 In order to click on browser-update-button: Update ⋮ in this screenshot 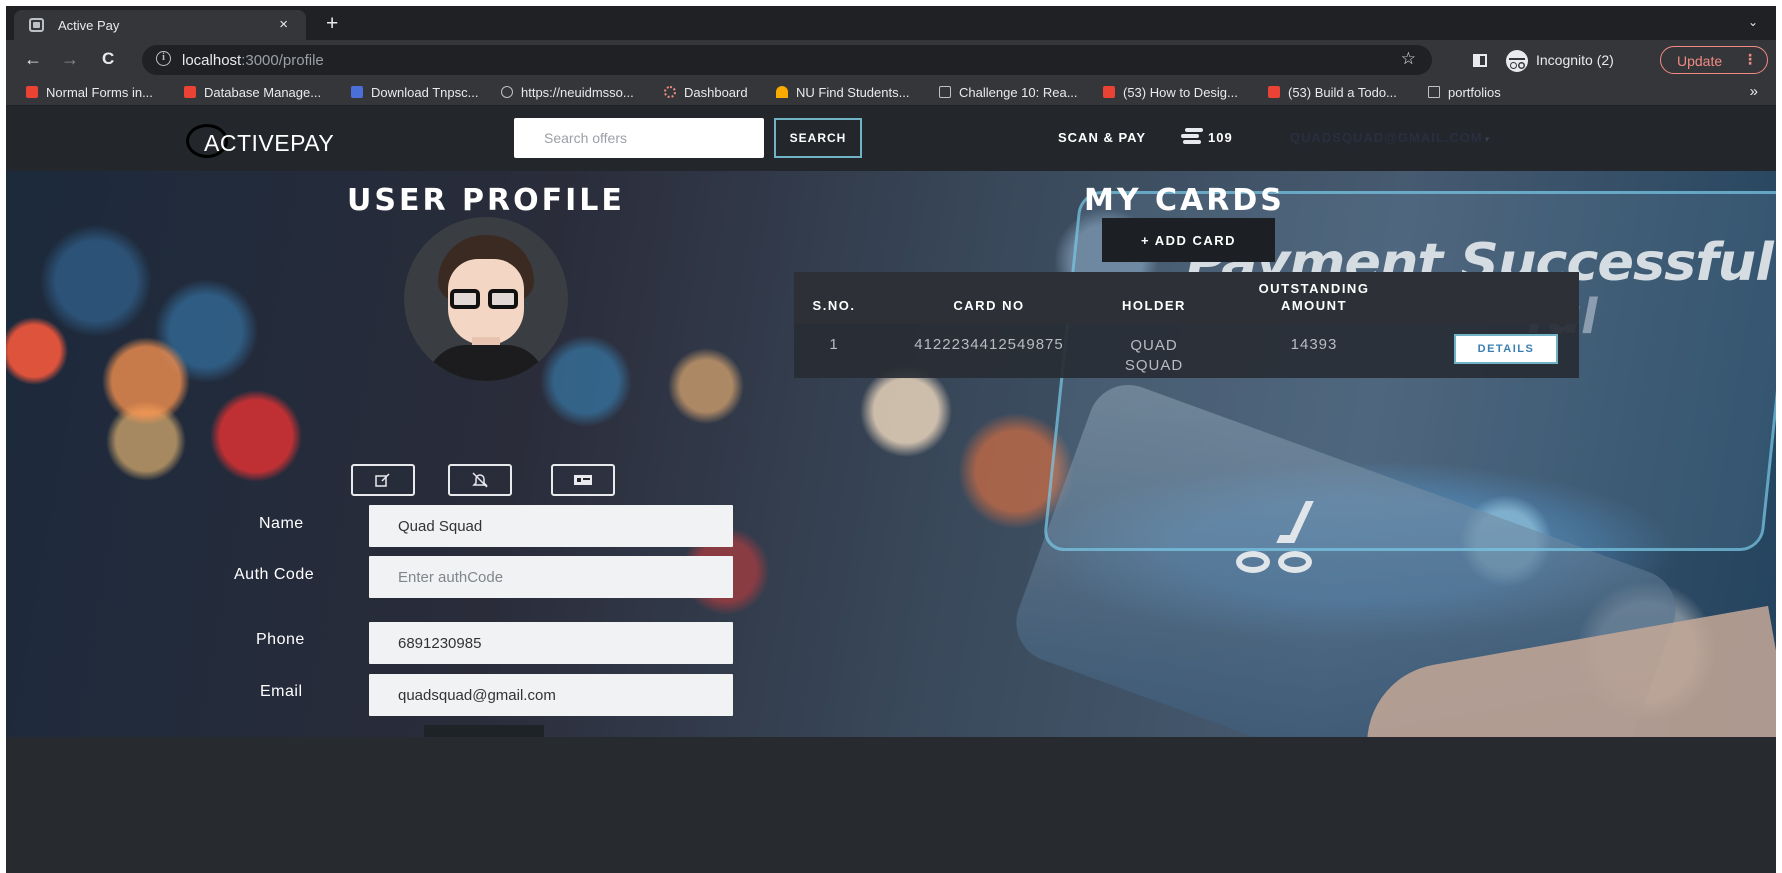, I will do `click(1714, 60)`.